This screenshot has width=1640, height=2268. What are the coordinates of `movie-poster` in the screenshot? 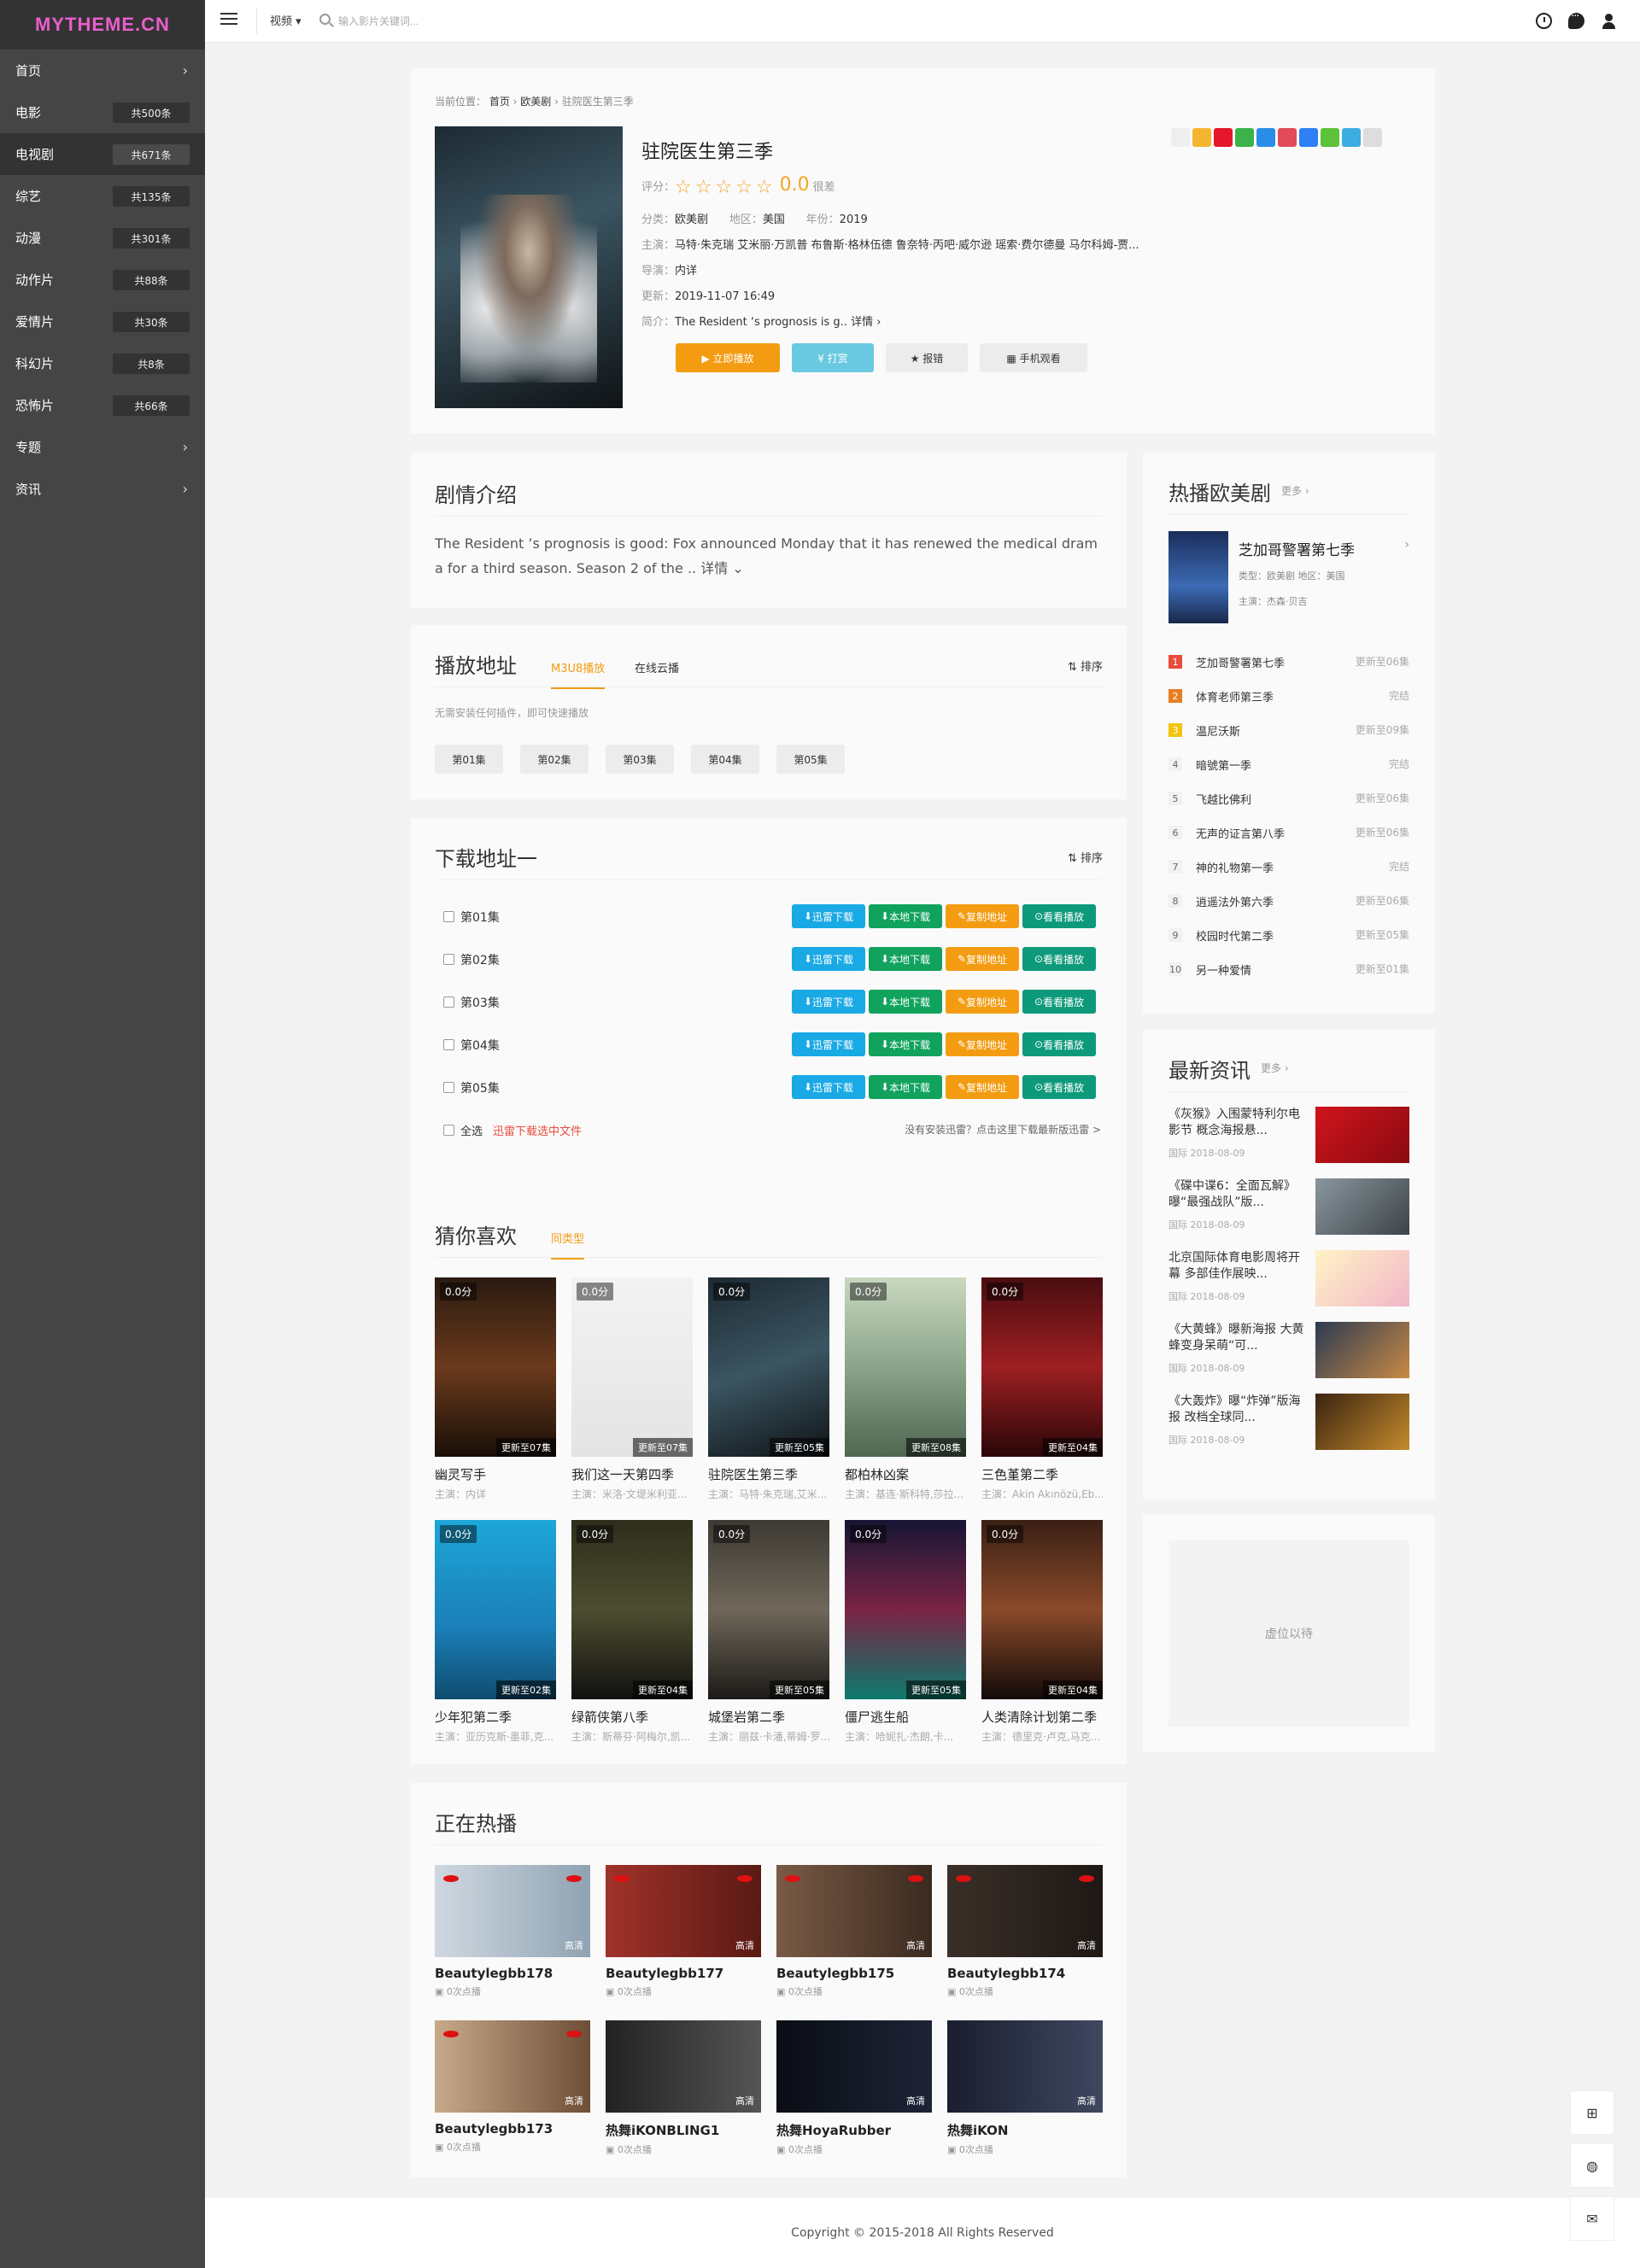 It's located at (529, 267).